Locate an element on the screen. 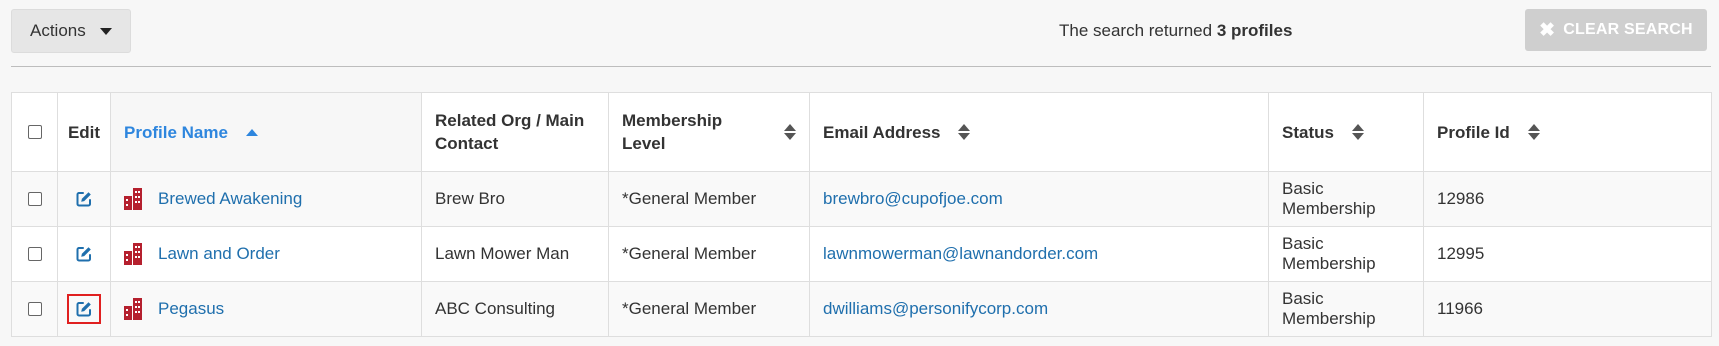 The width and height of the screenshot is (1719, 346). profile-name-link: Lawn and Order is located at coordinates (219, 254).